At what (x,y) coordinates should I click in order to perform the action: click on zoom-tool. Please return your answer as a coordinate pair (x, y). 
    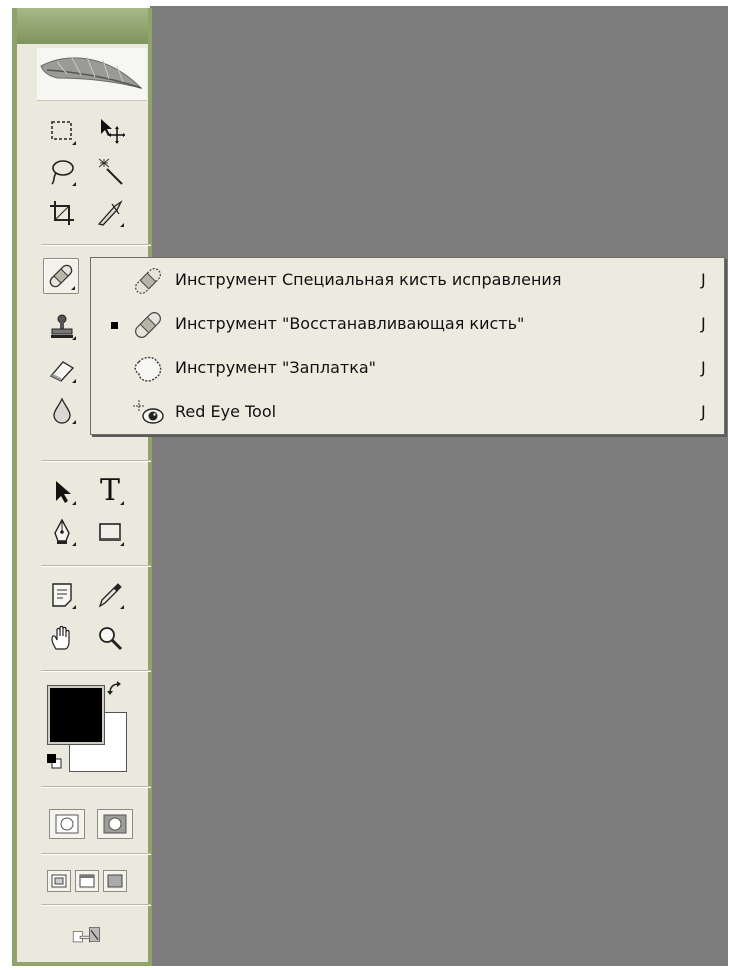
    Looking at the image, I should click on (110, 638).